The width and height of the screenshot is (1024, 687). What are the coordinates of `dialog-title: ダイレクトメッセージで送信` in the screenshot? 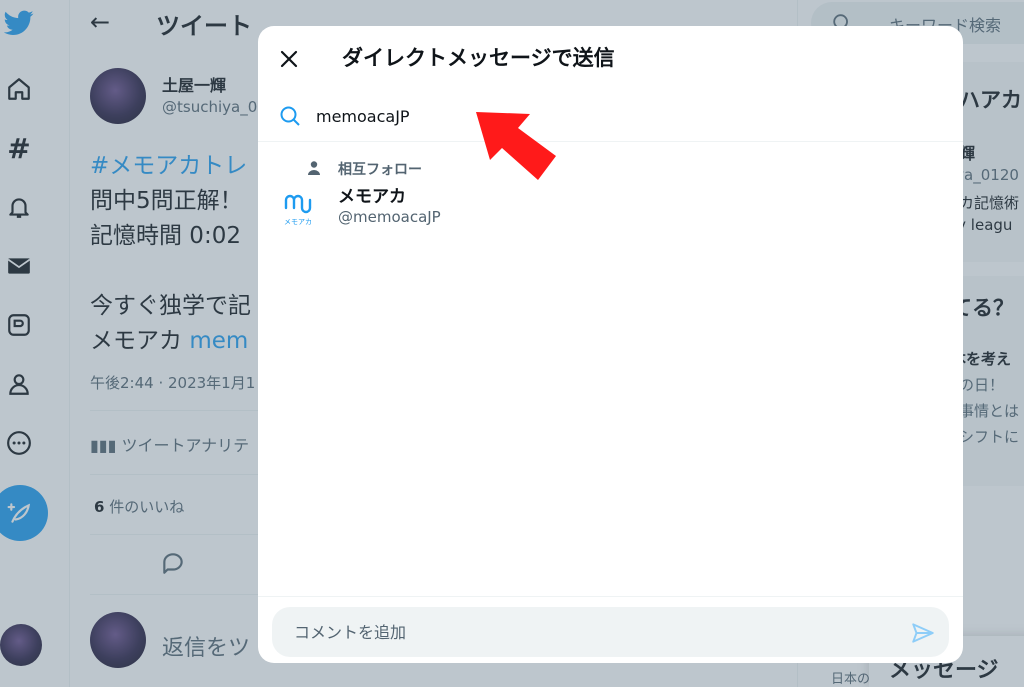 It's located at (478, 58).